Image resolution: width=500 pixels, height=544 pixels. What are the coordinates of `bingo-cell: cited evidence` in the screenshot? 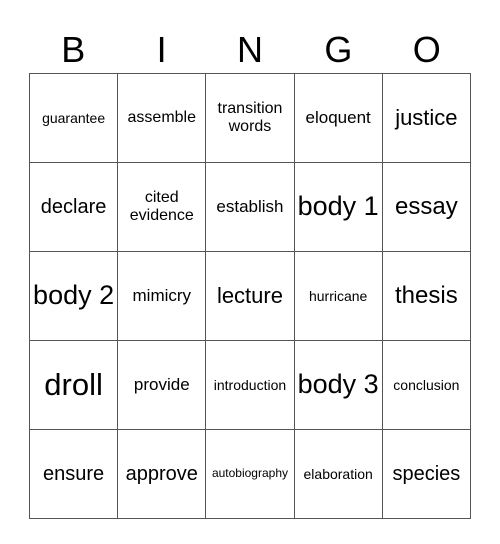 It's located at (162, 207).